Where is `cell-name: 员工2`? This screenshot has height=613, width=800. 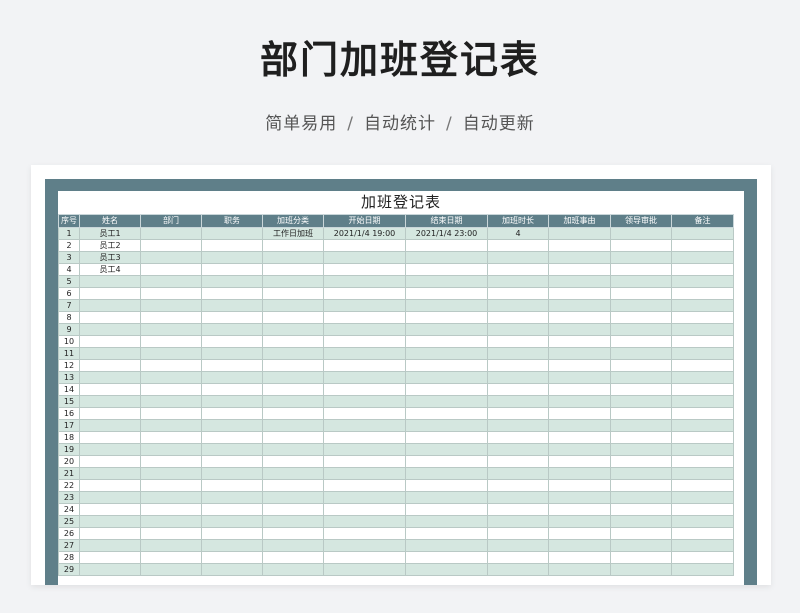 cell-name: 员工2 is located at coordinates (110, 245).